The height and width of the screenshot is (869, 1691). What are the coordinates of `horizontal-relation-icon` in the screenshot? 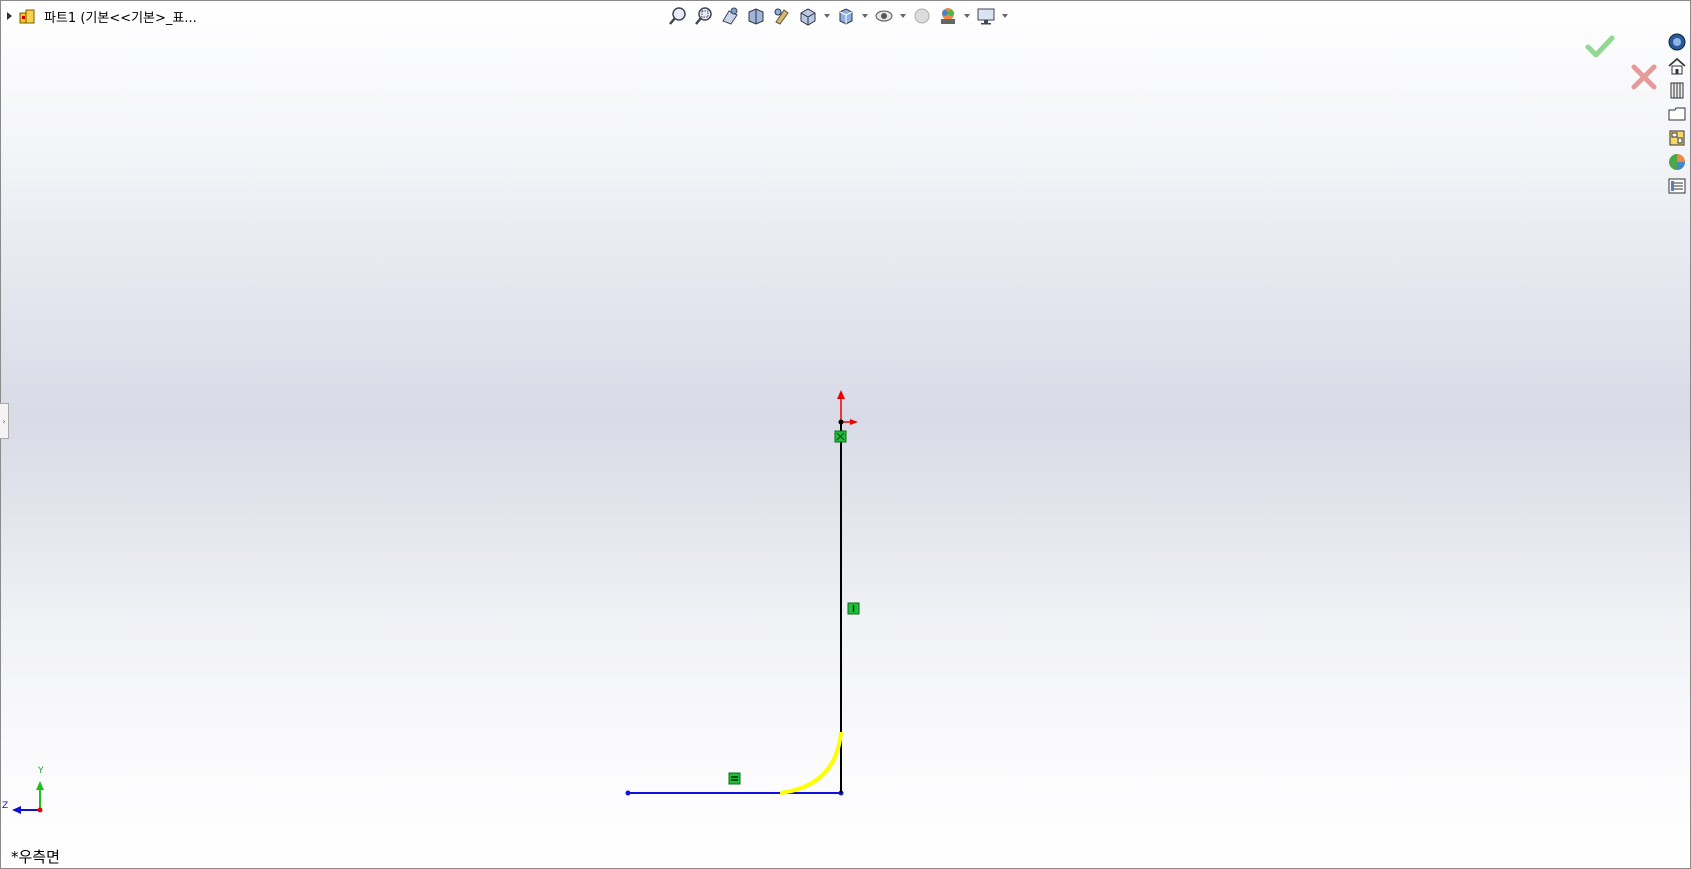 It's located at (734, 778).